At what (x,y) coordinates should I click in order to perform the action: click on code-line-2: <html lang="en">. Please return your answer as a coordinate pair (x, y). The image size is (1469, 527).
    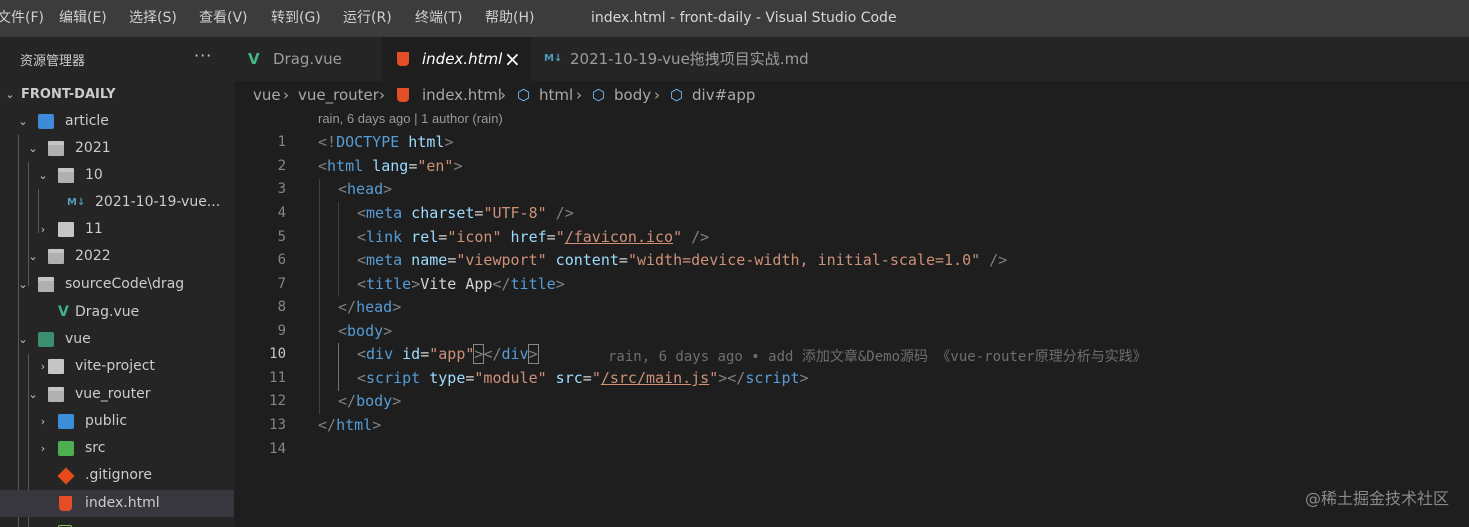
    Looking at the image, I should click on (390, 166).